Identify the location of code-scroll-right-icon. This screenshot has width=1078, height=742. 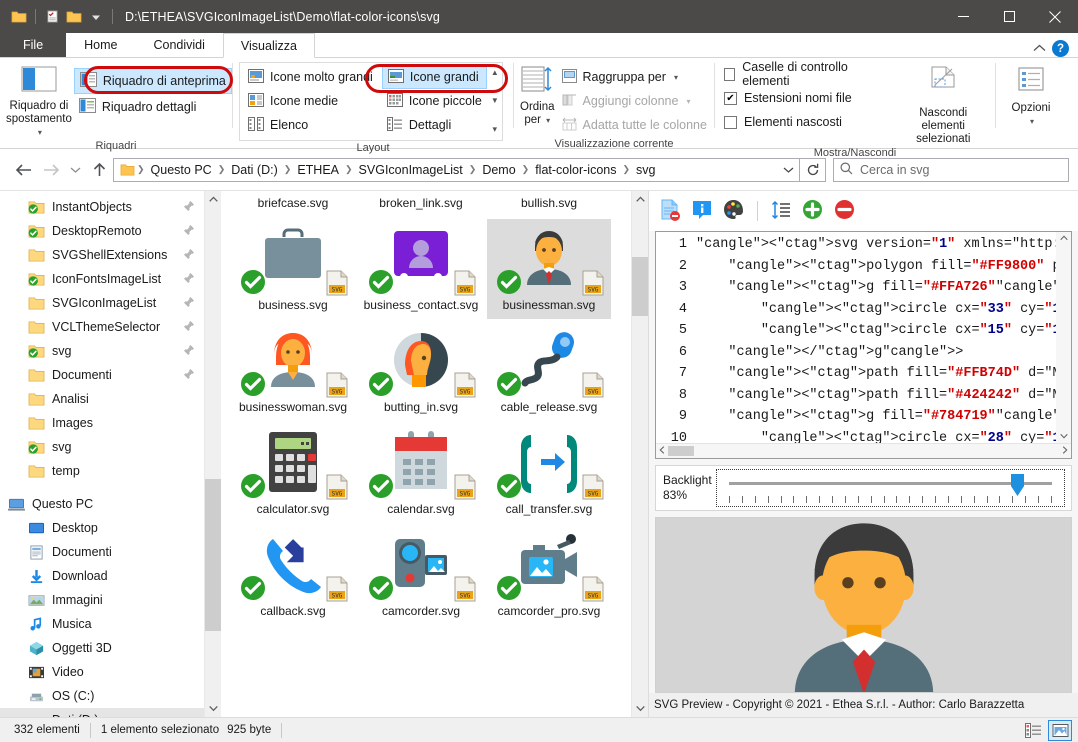
(1065, 451).